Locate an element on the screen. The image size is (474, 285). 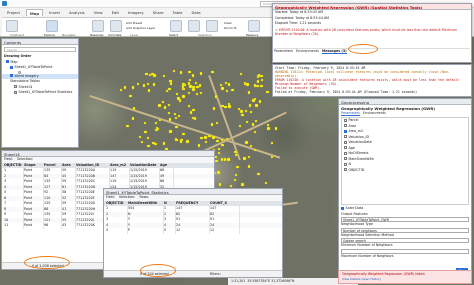
select-button is located at coordinates (176, 26).